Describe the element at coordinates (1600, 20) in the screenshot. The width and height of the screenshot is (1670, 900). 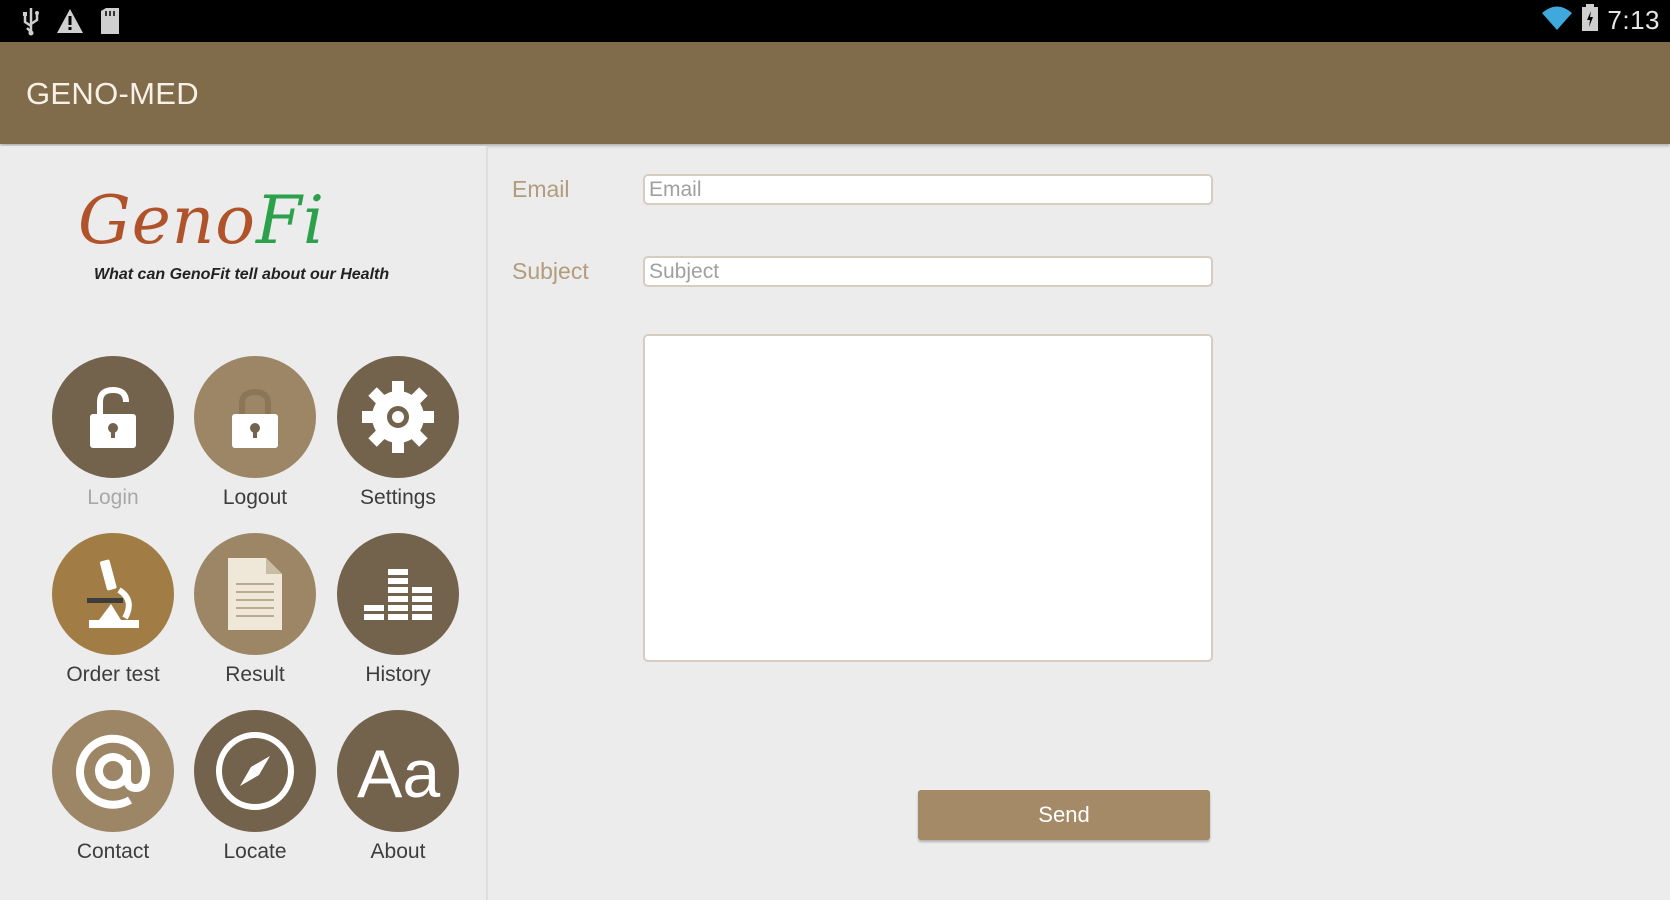
I see `status-right-icons: 7:13` at that location.